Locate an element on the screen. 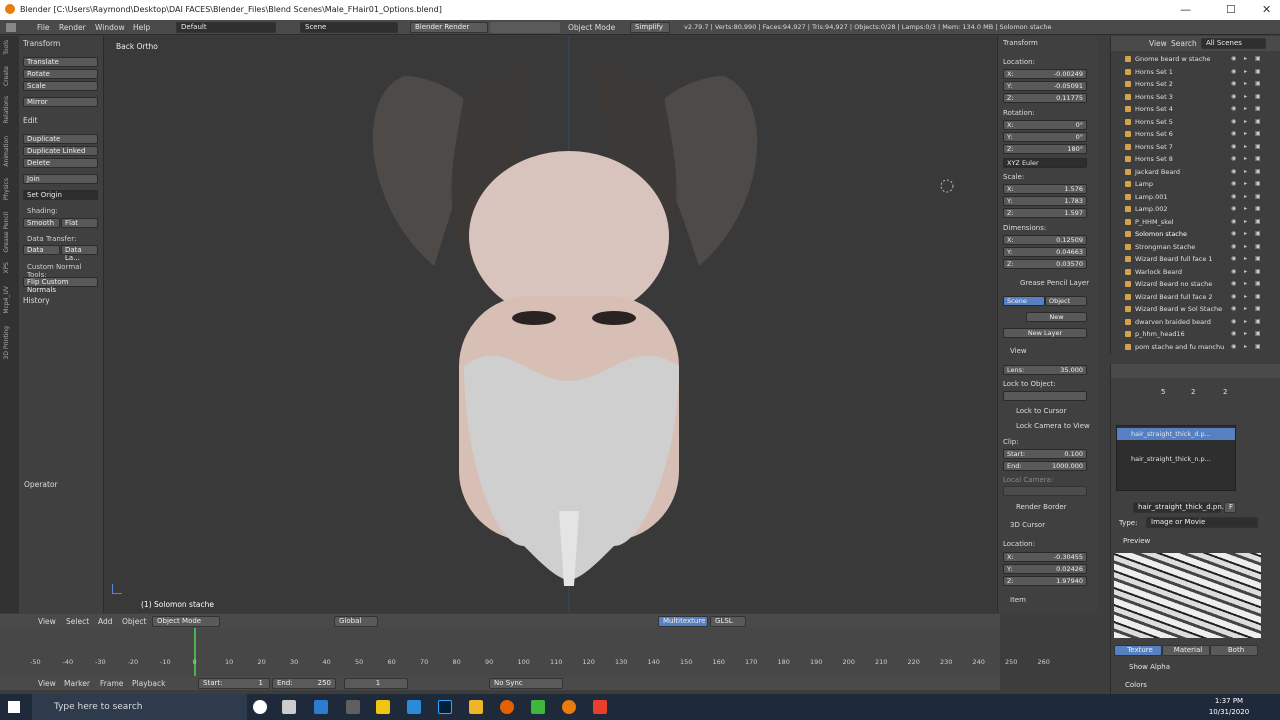  tl-marker-menu: Marker is located at coordinates (77, 683).